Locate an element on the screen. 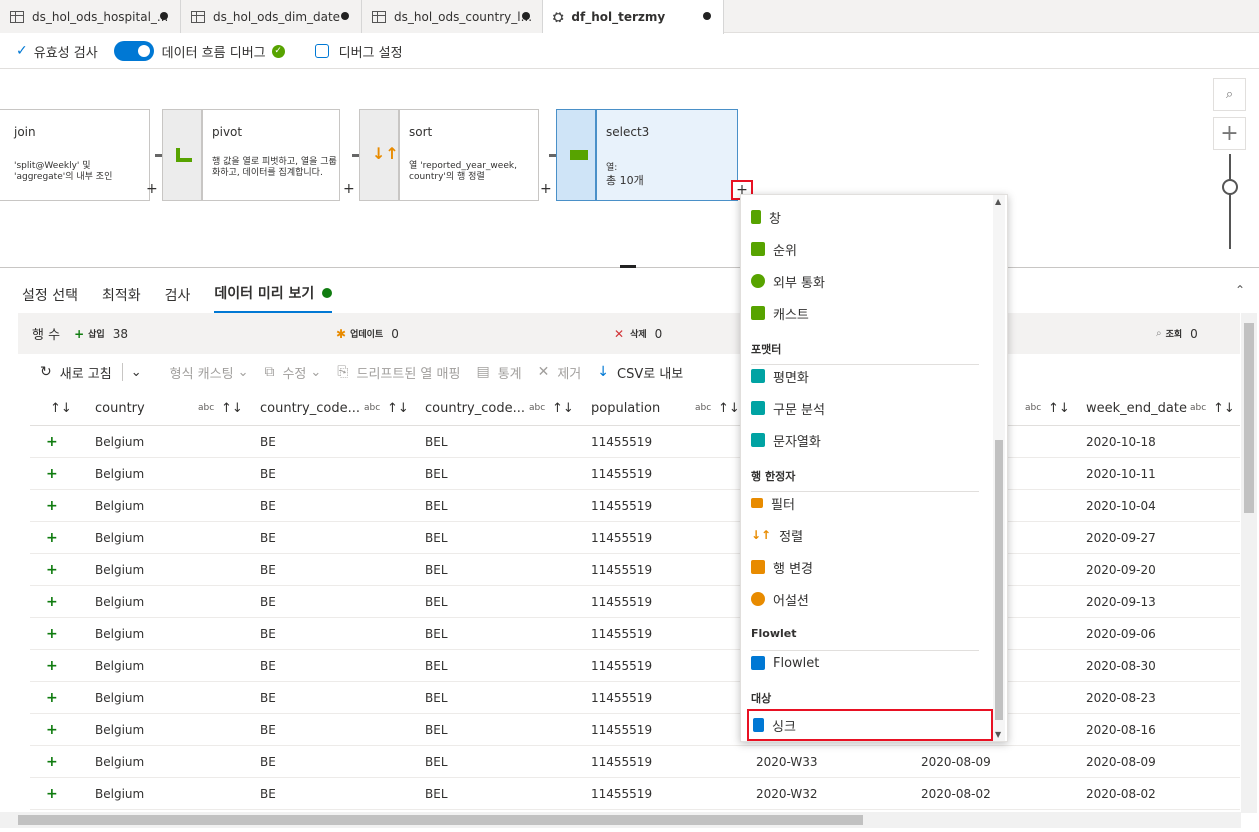 This screenshot has width=1259, height=832. scroll-up-icon: ▲ is located at coordinates (998, 201).